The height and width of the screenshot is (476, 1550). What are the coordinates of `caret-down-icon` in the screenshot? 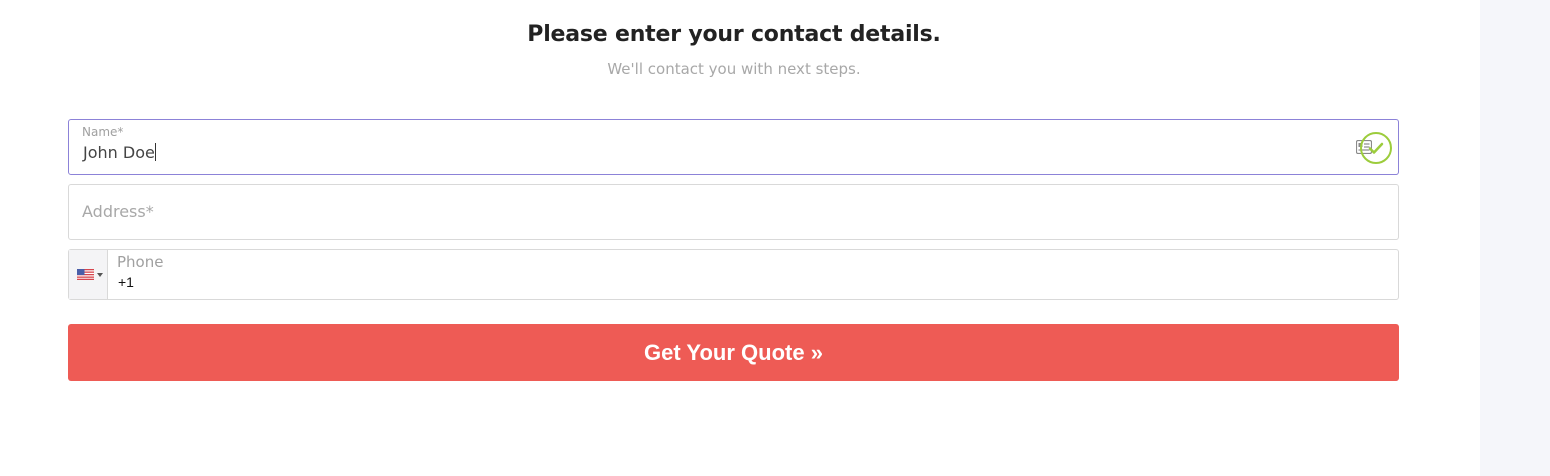 It's located at (100, 275).